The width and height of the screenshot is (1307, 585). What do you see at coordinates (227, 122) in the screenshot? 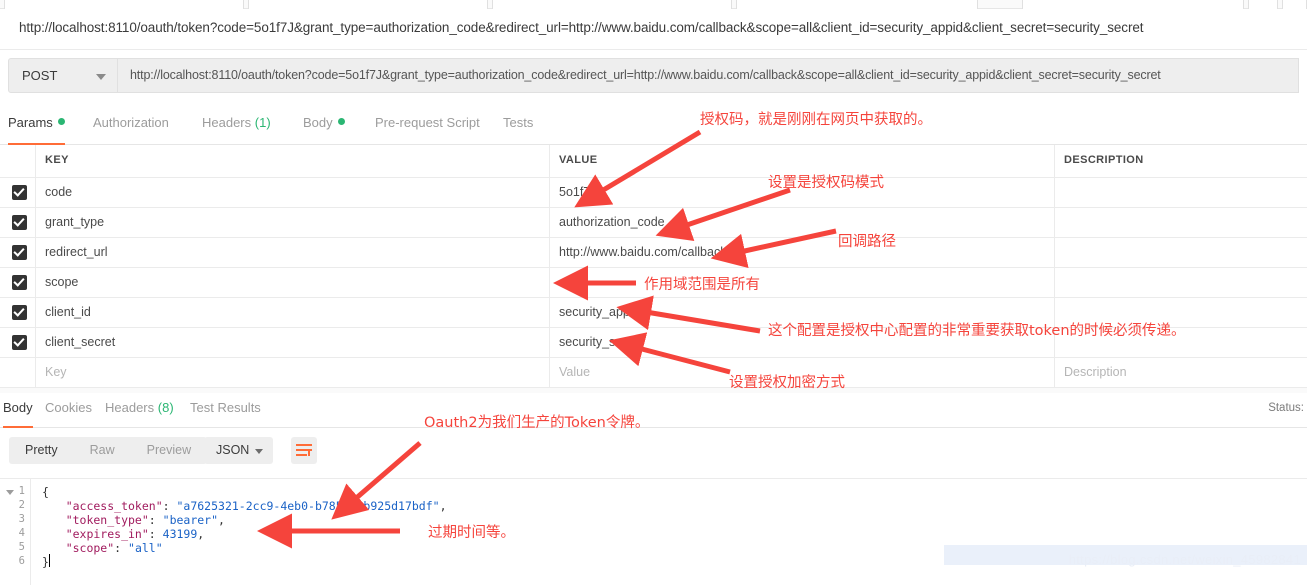
I see `tab-headers-label: Headers` at bounding box center [227, 122].